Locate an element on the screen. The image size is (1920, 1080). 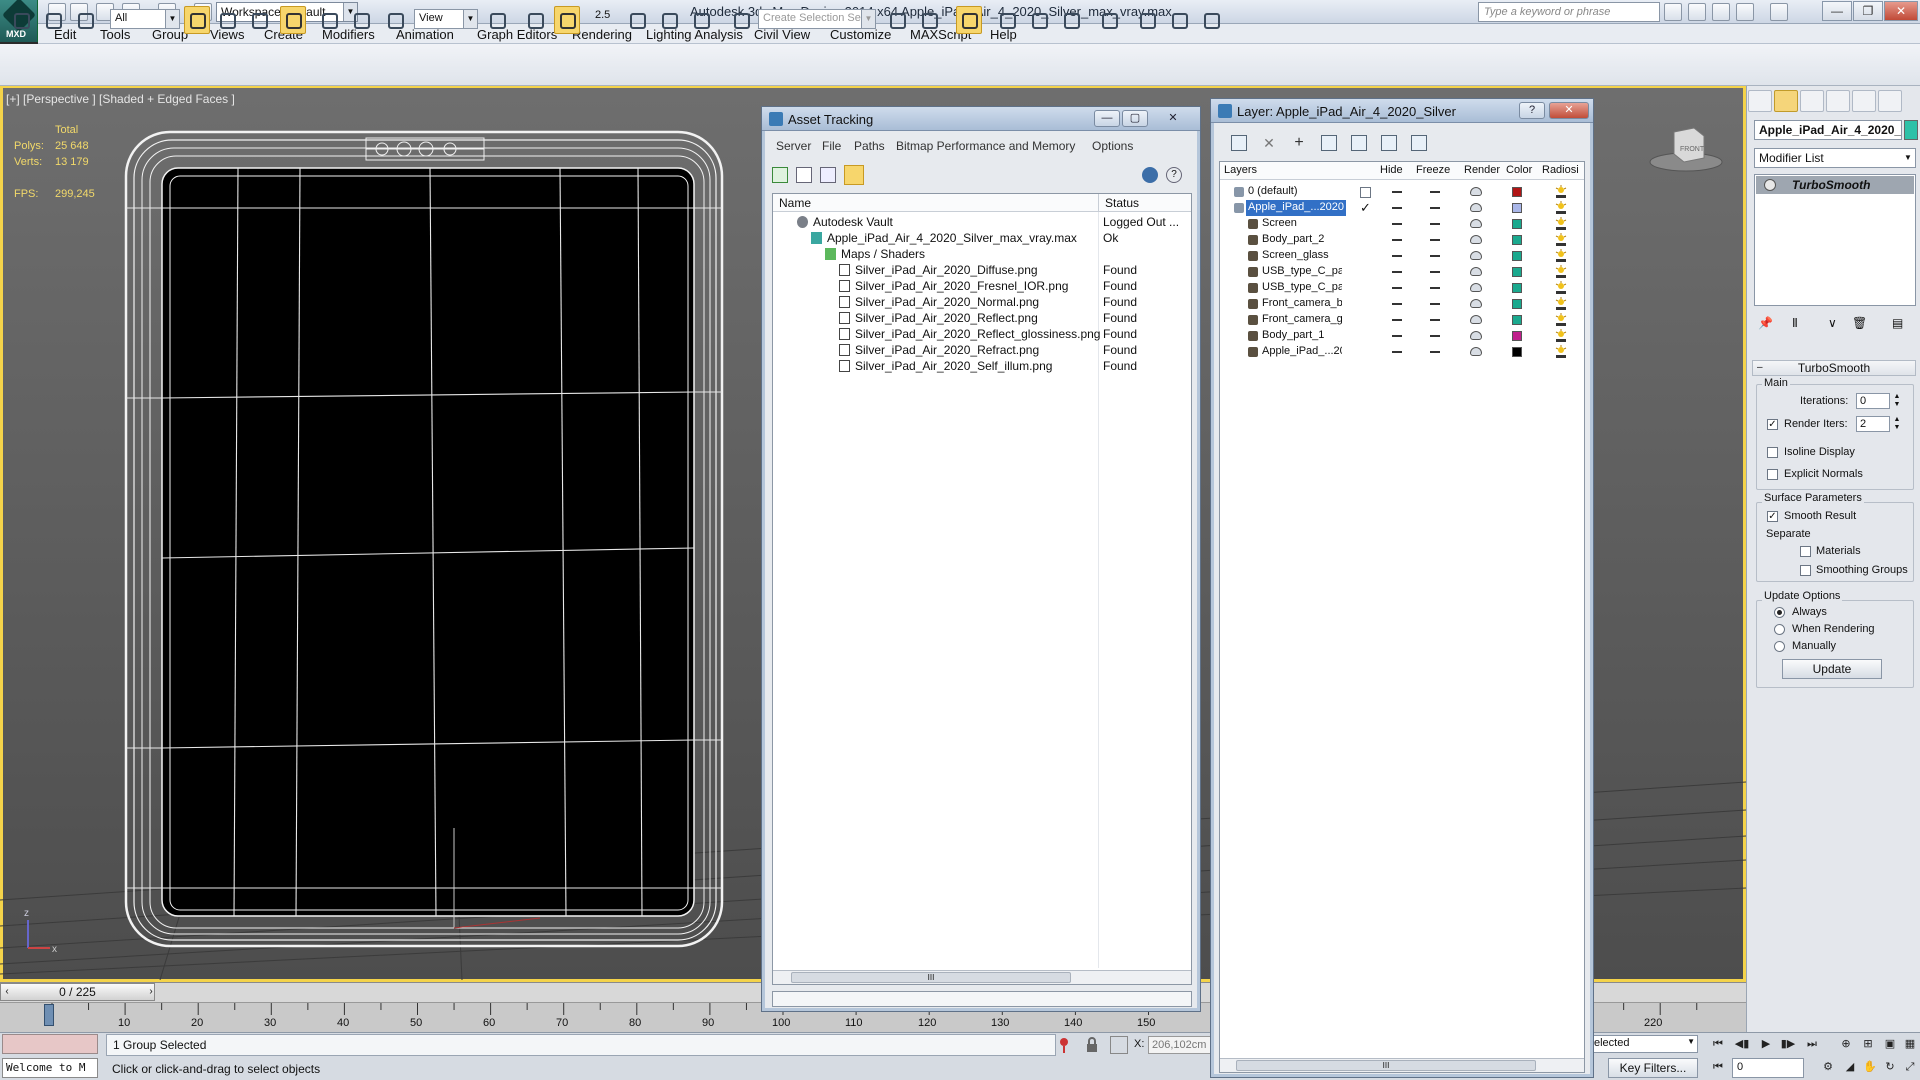
maxscript-output: Welcome to M is located at coordinates (50, 1068).